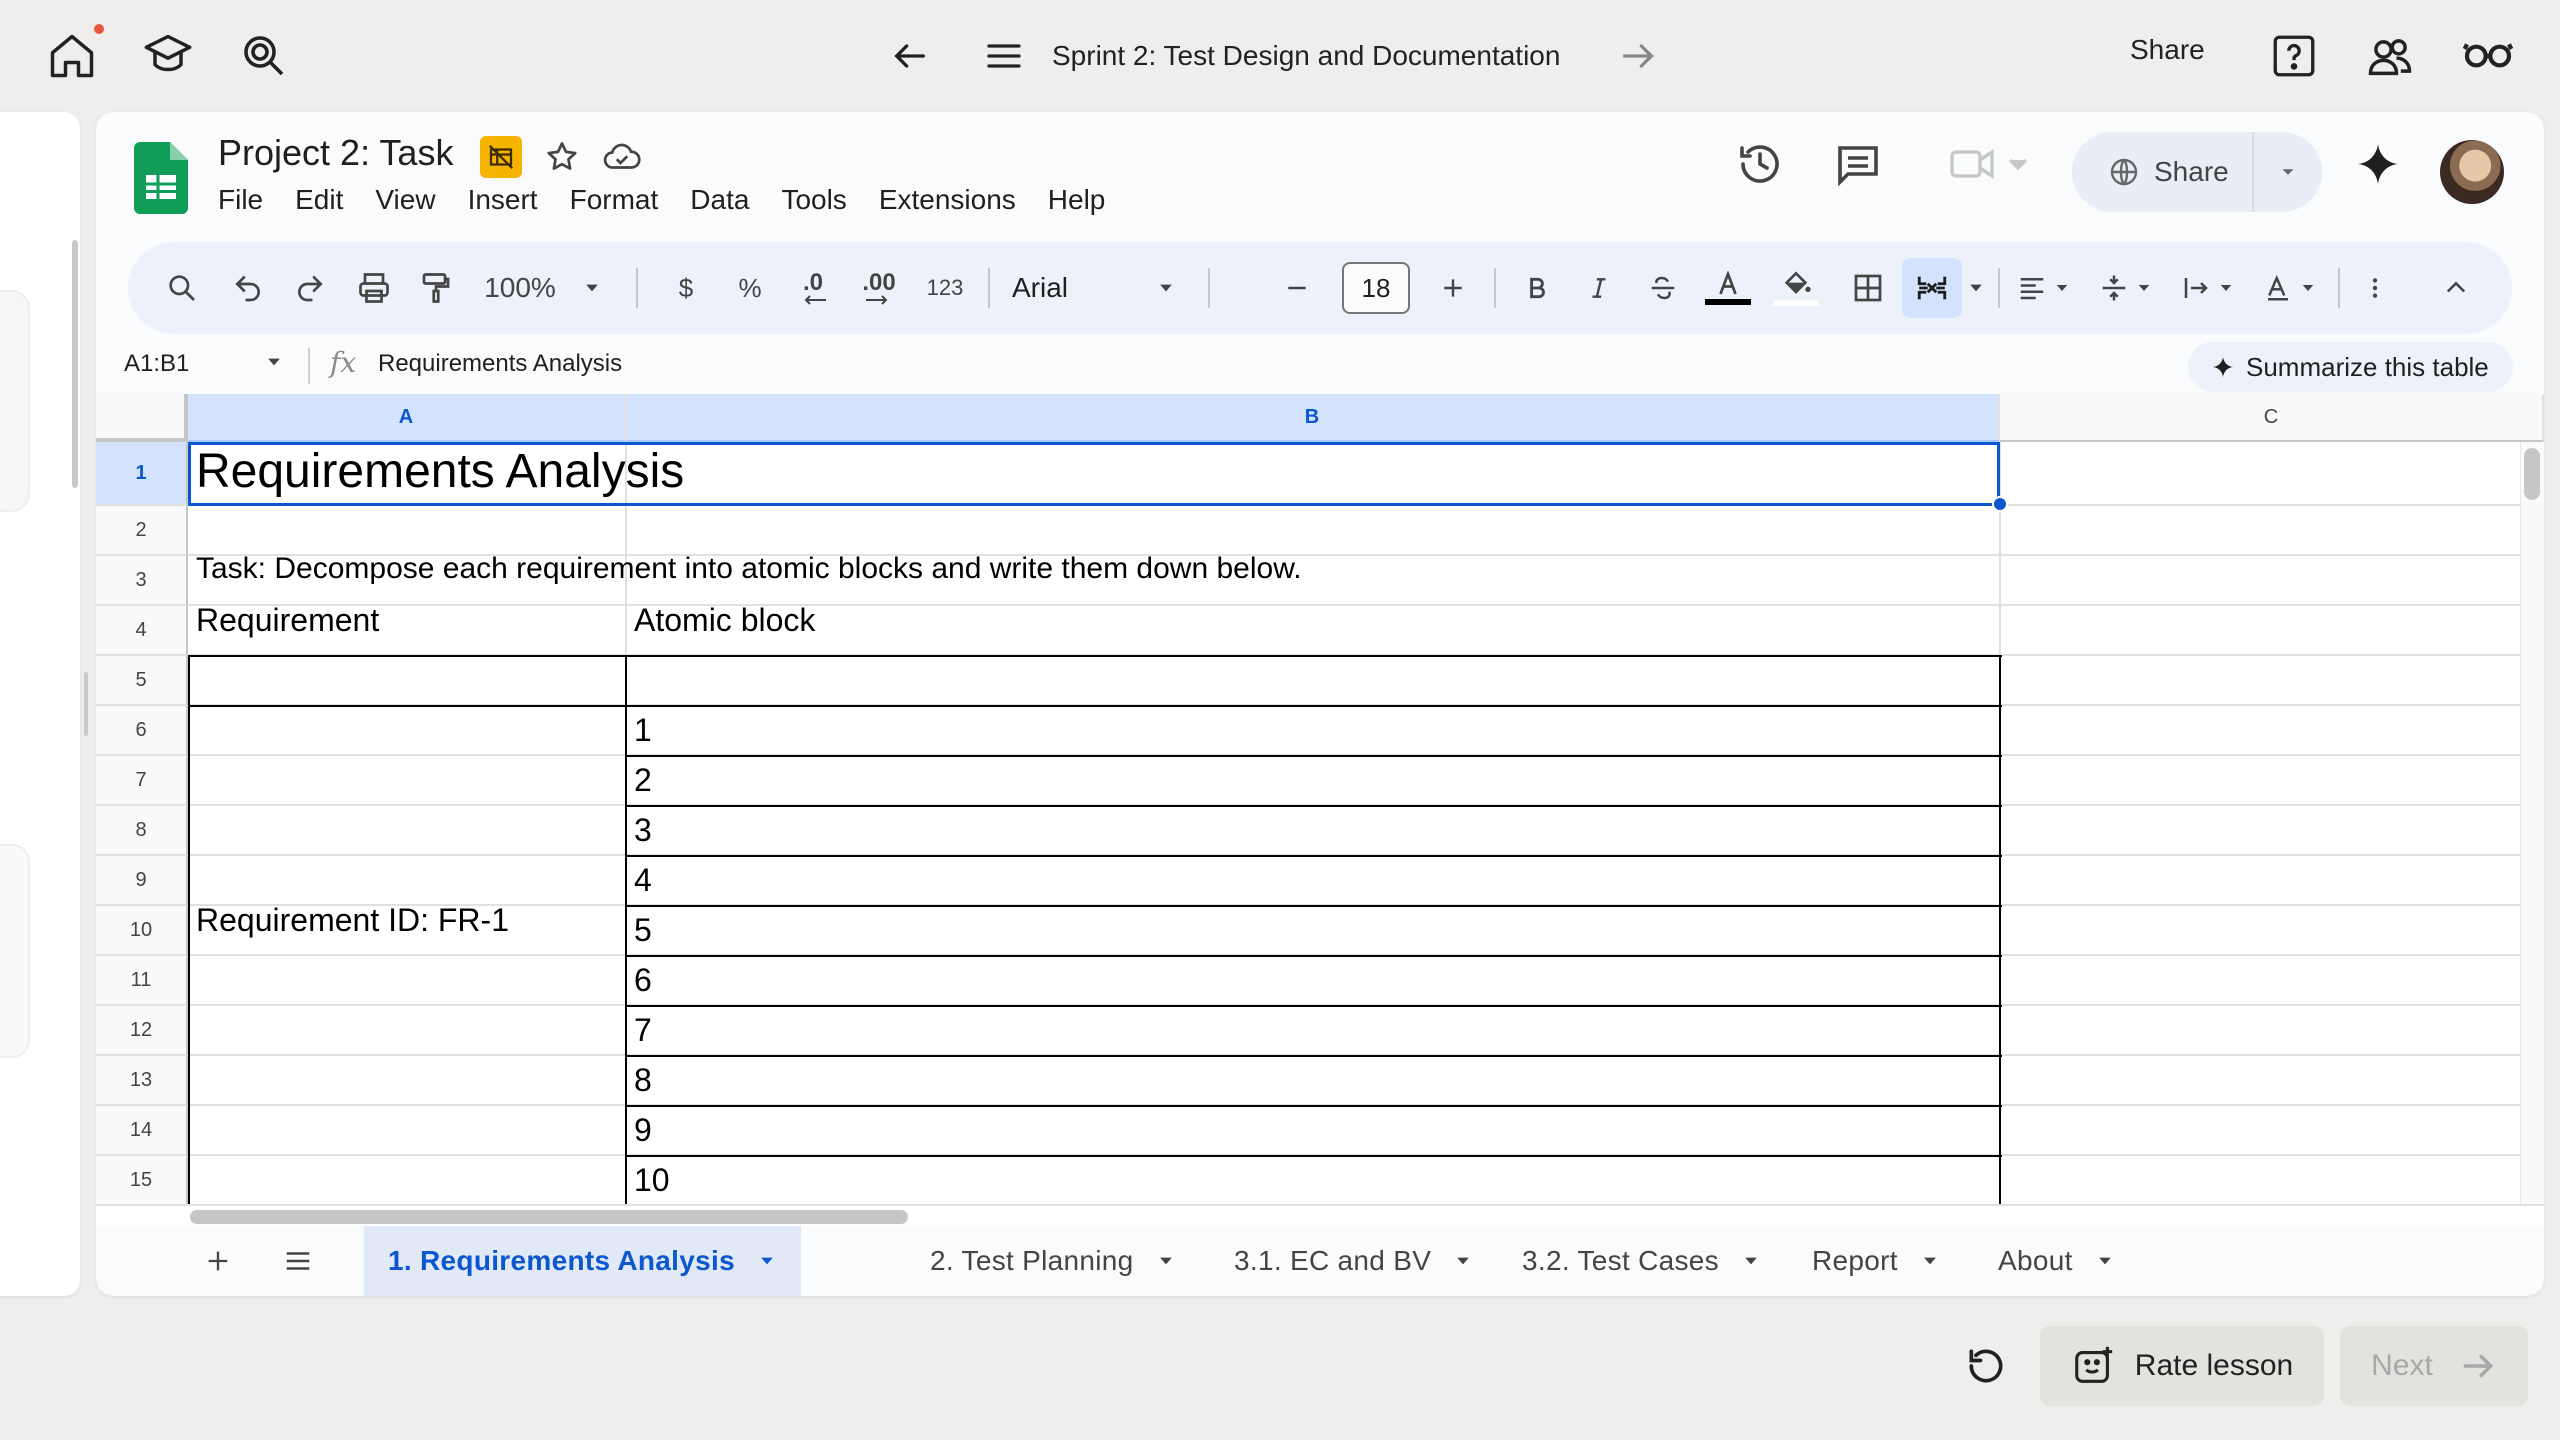 This screenshot has width=2560, height=1440. What do you see at coordinates (945, 288) in the screenshot?
I see `number-format-button: 123` at bounding box center [945, 288].